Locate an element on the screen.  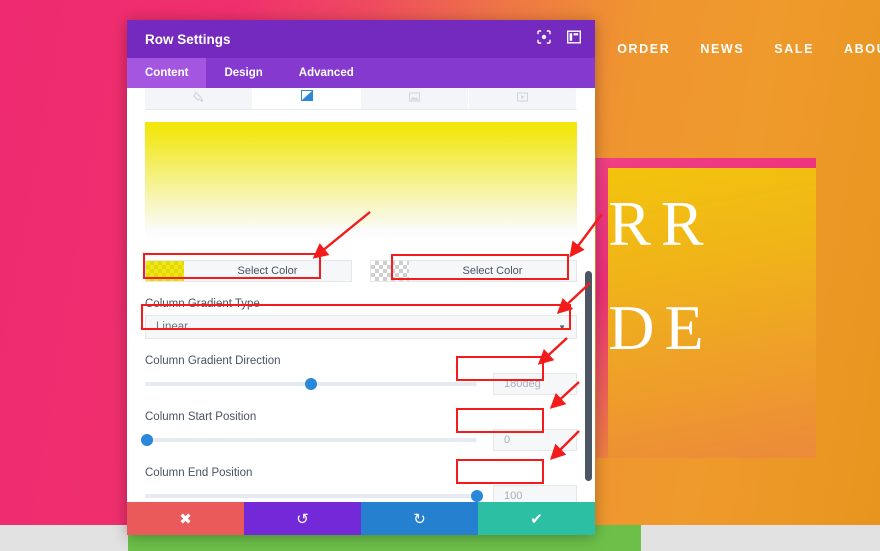
site-nav: ENU ORDER NEWS SALE ABOUT is located at coordinates (718, 49).